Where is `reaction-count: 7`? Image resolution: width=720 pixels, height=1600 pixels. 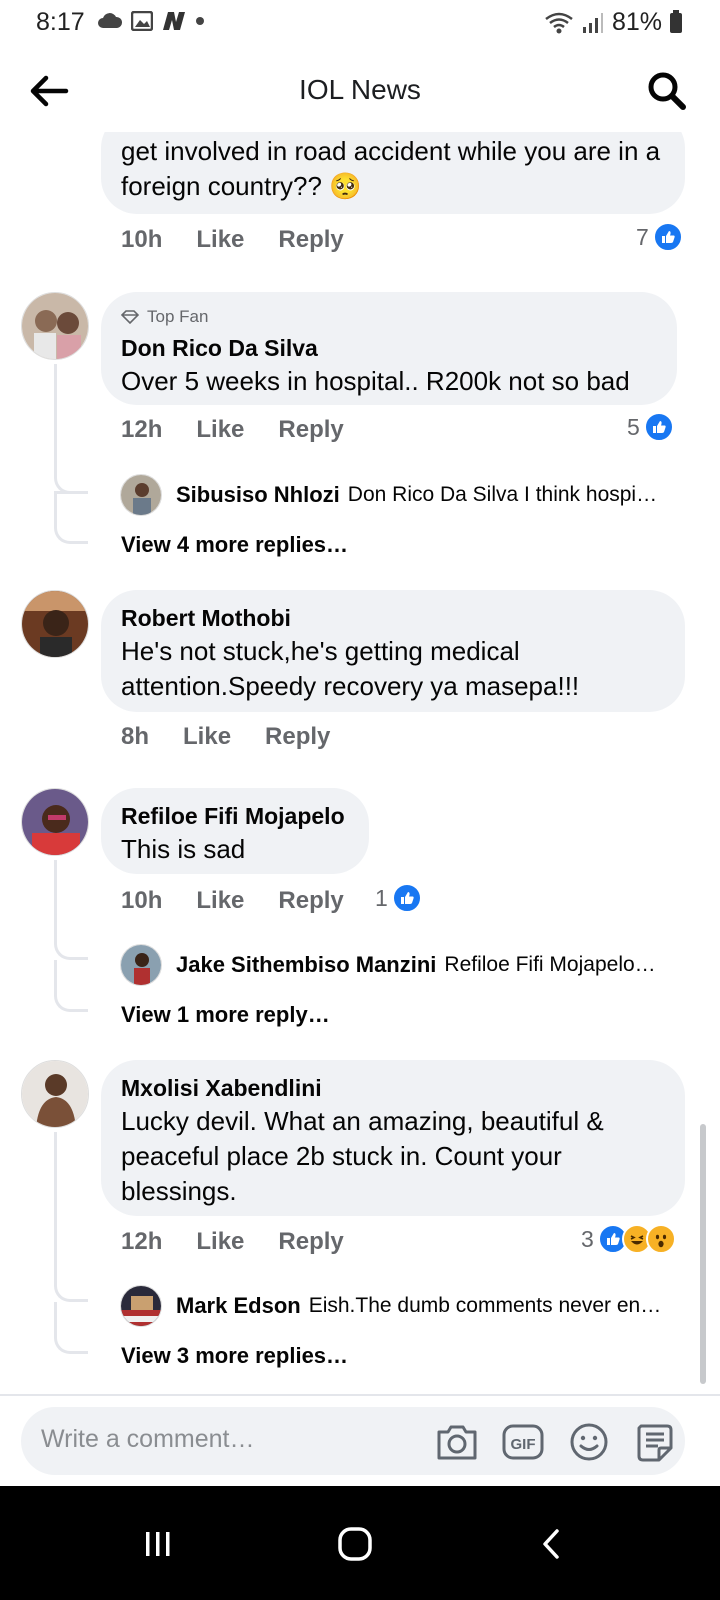
reaction-count: 7 is located at coordinates (659, 237).